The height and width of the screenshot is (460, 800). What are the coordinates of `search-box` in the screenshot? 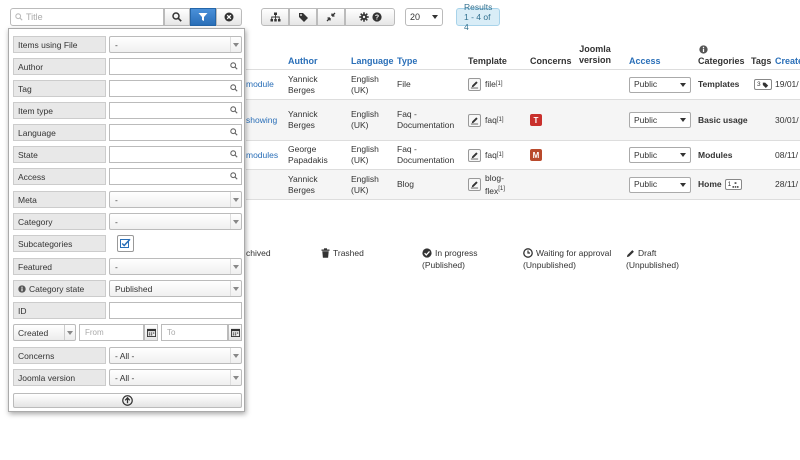 It's located at (87, 17).